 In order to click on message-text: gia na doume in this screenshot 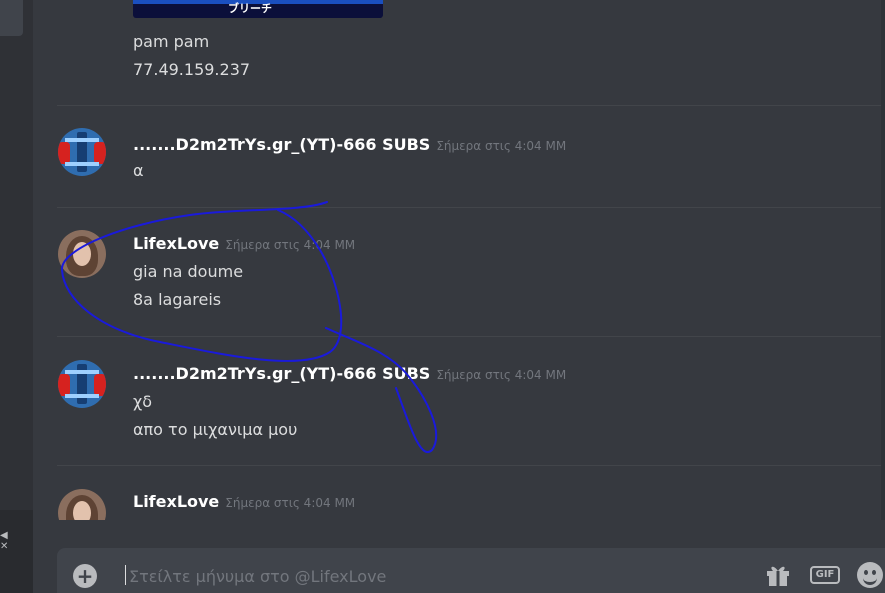, I will do `click(188, 271)`.